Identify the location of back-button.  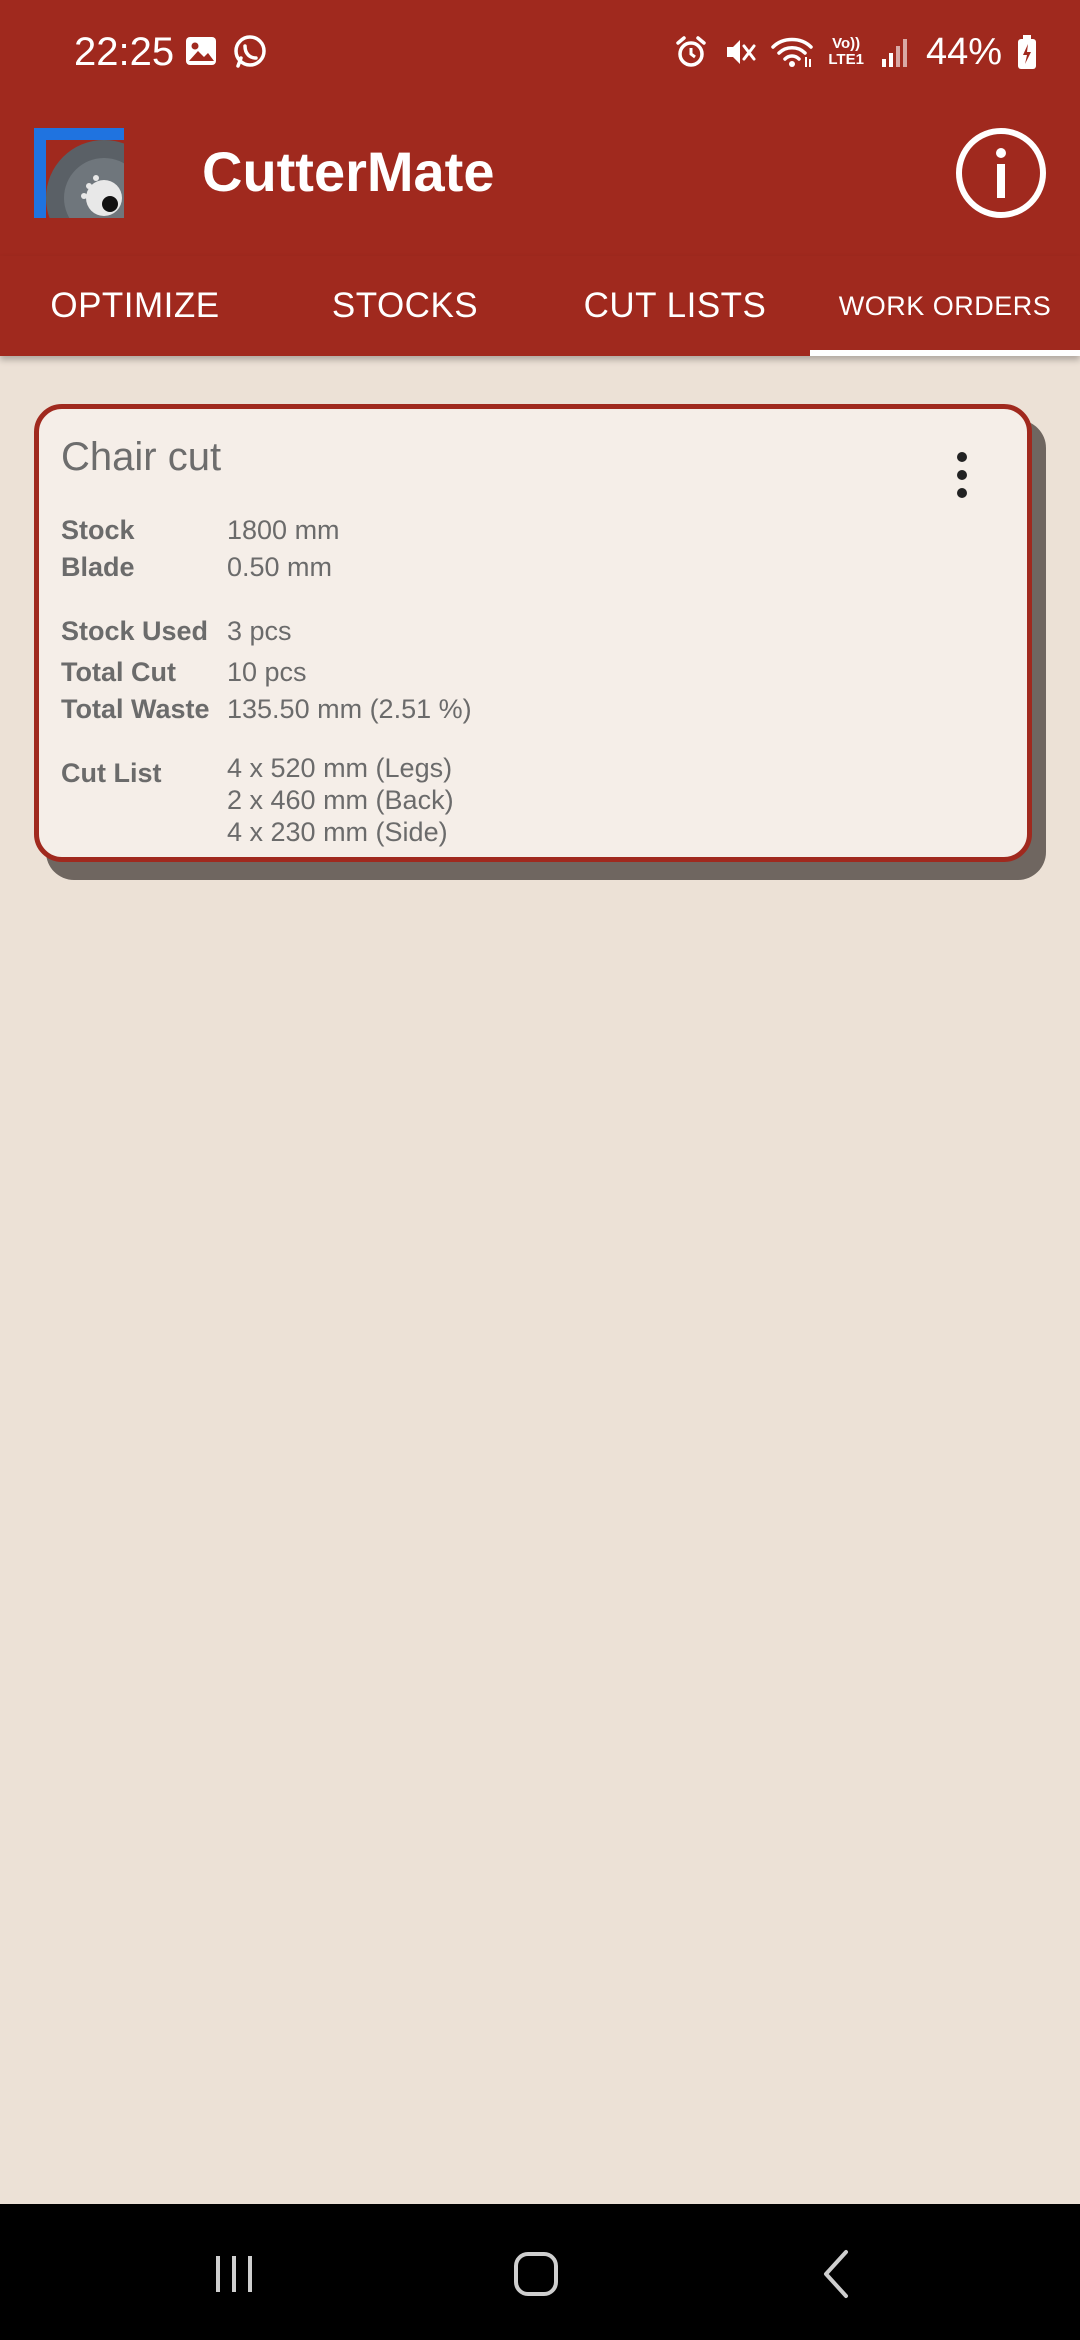
(838, 2274).